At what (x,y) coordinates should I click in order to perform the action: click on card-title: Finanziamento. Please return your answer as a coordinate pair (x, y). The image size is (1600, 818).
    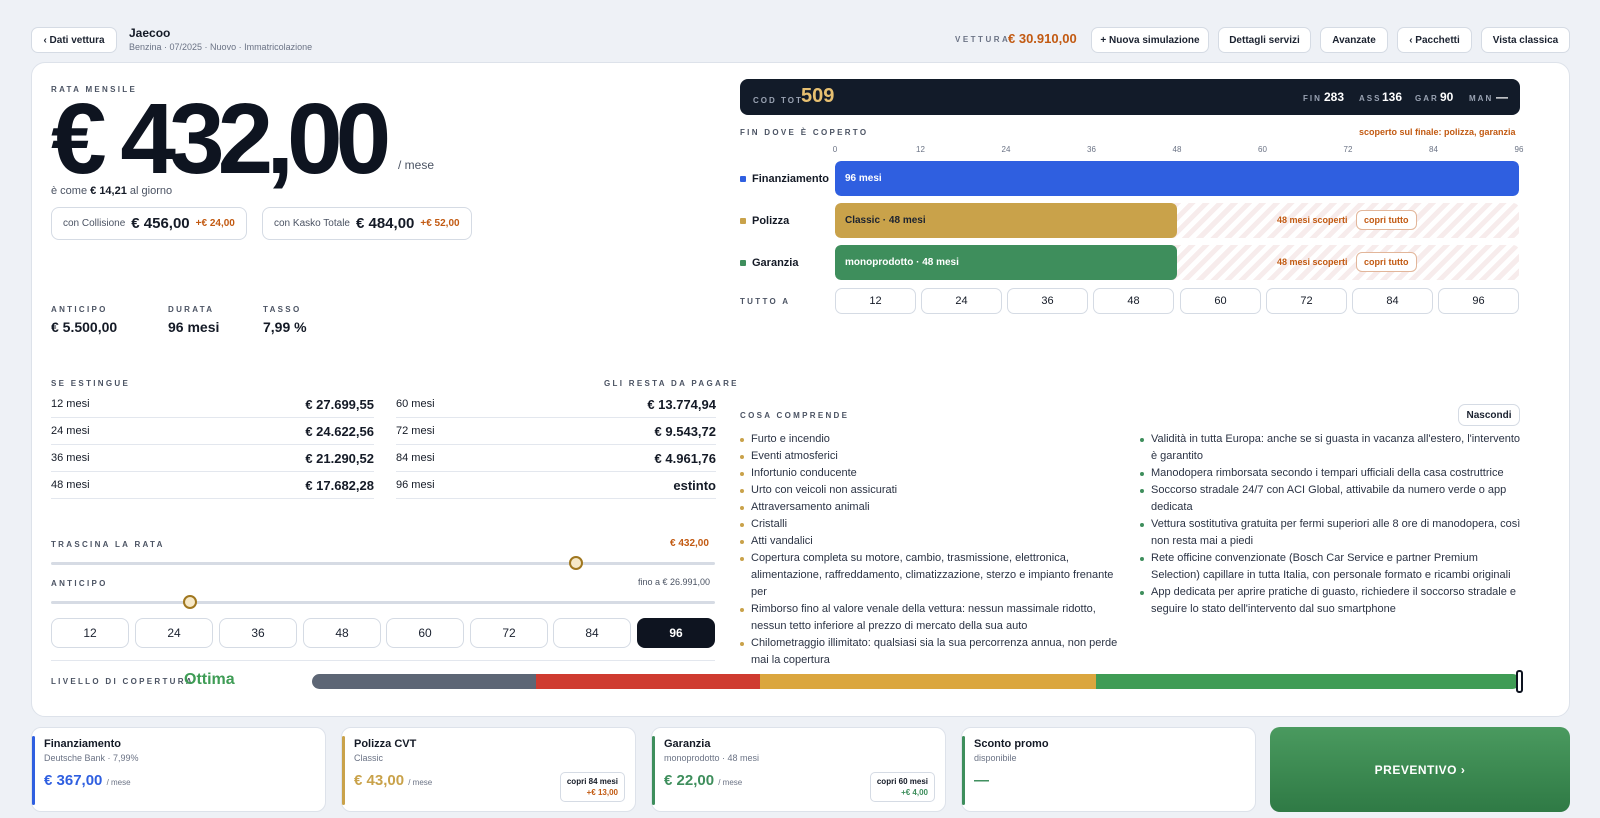
    Looking at the image, I should click on (83, 744).